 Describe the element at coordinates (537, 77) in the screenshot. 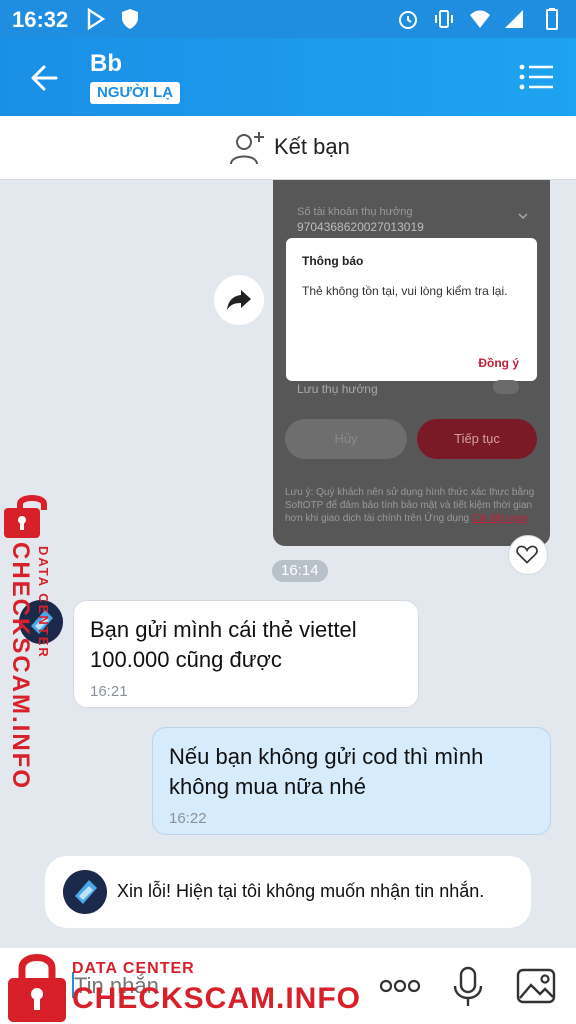

I see `menu-list-icon` at that location.